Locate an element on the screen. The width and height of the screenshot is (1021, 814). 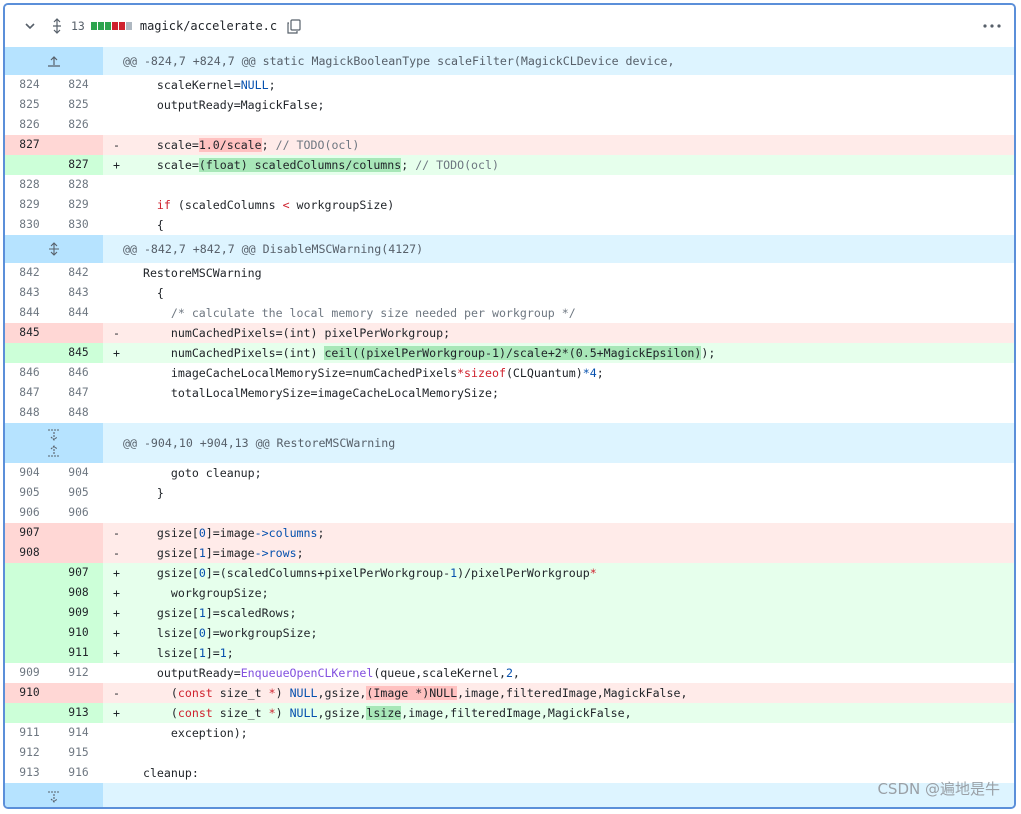
old-line-number: 844 is located at coordinates (29, 313).